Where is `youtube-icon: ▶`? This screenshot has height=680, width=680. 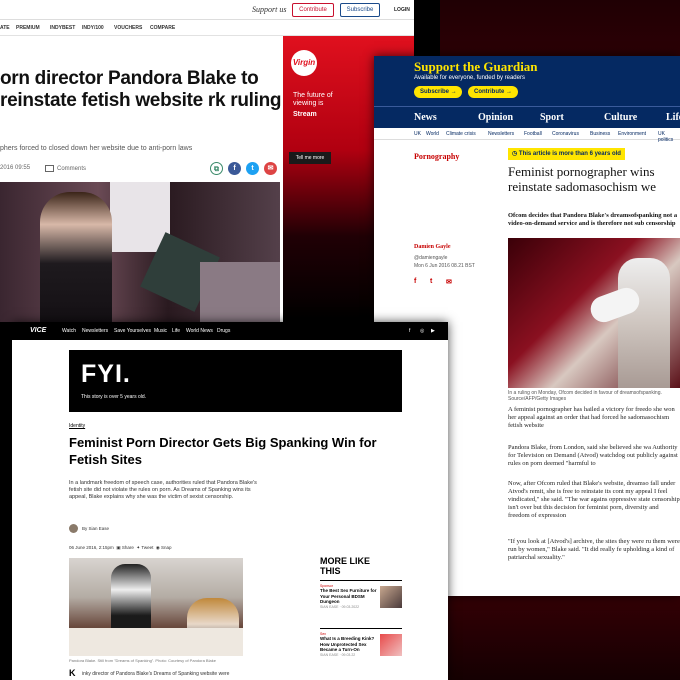
youtube-icon: ▶ is located at coordinates (433, 331).